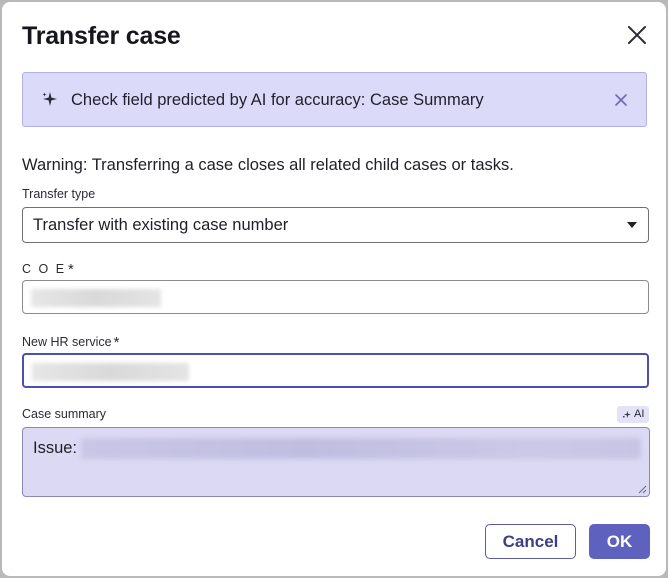  What do you see at coordinates (632, 225) in the screenshot?
I see `caret-down-icon` at bounding box center [632, 225].